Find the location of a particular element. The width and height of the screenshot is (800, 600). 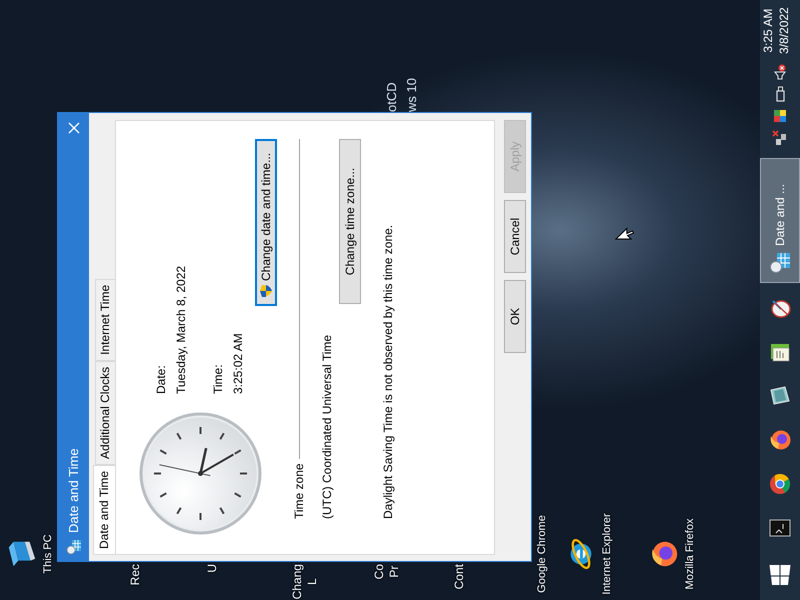

tab: Date and Time is located at coordinates (104, 509).